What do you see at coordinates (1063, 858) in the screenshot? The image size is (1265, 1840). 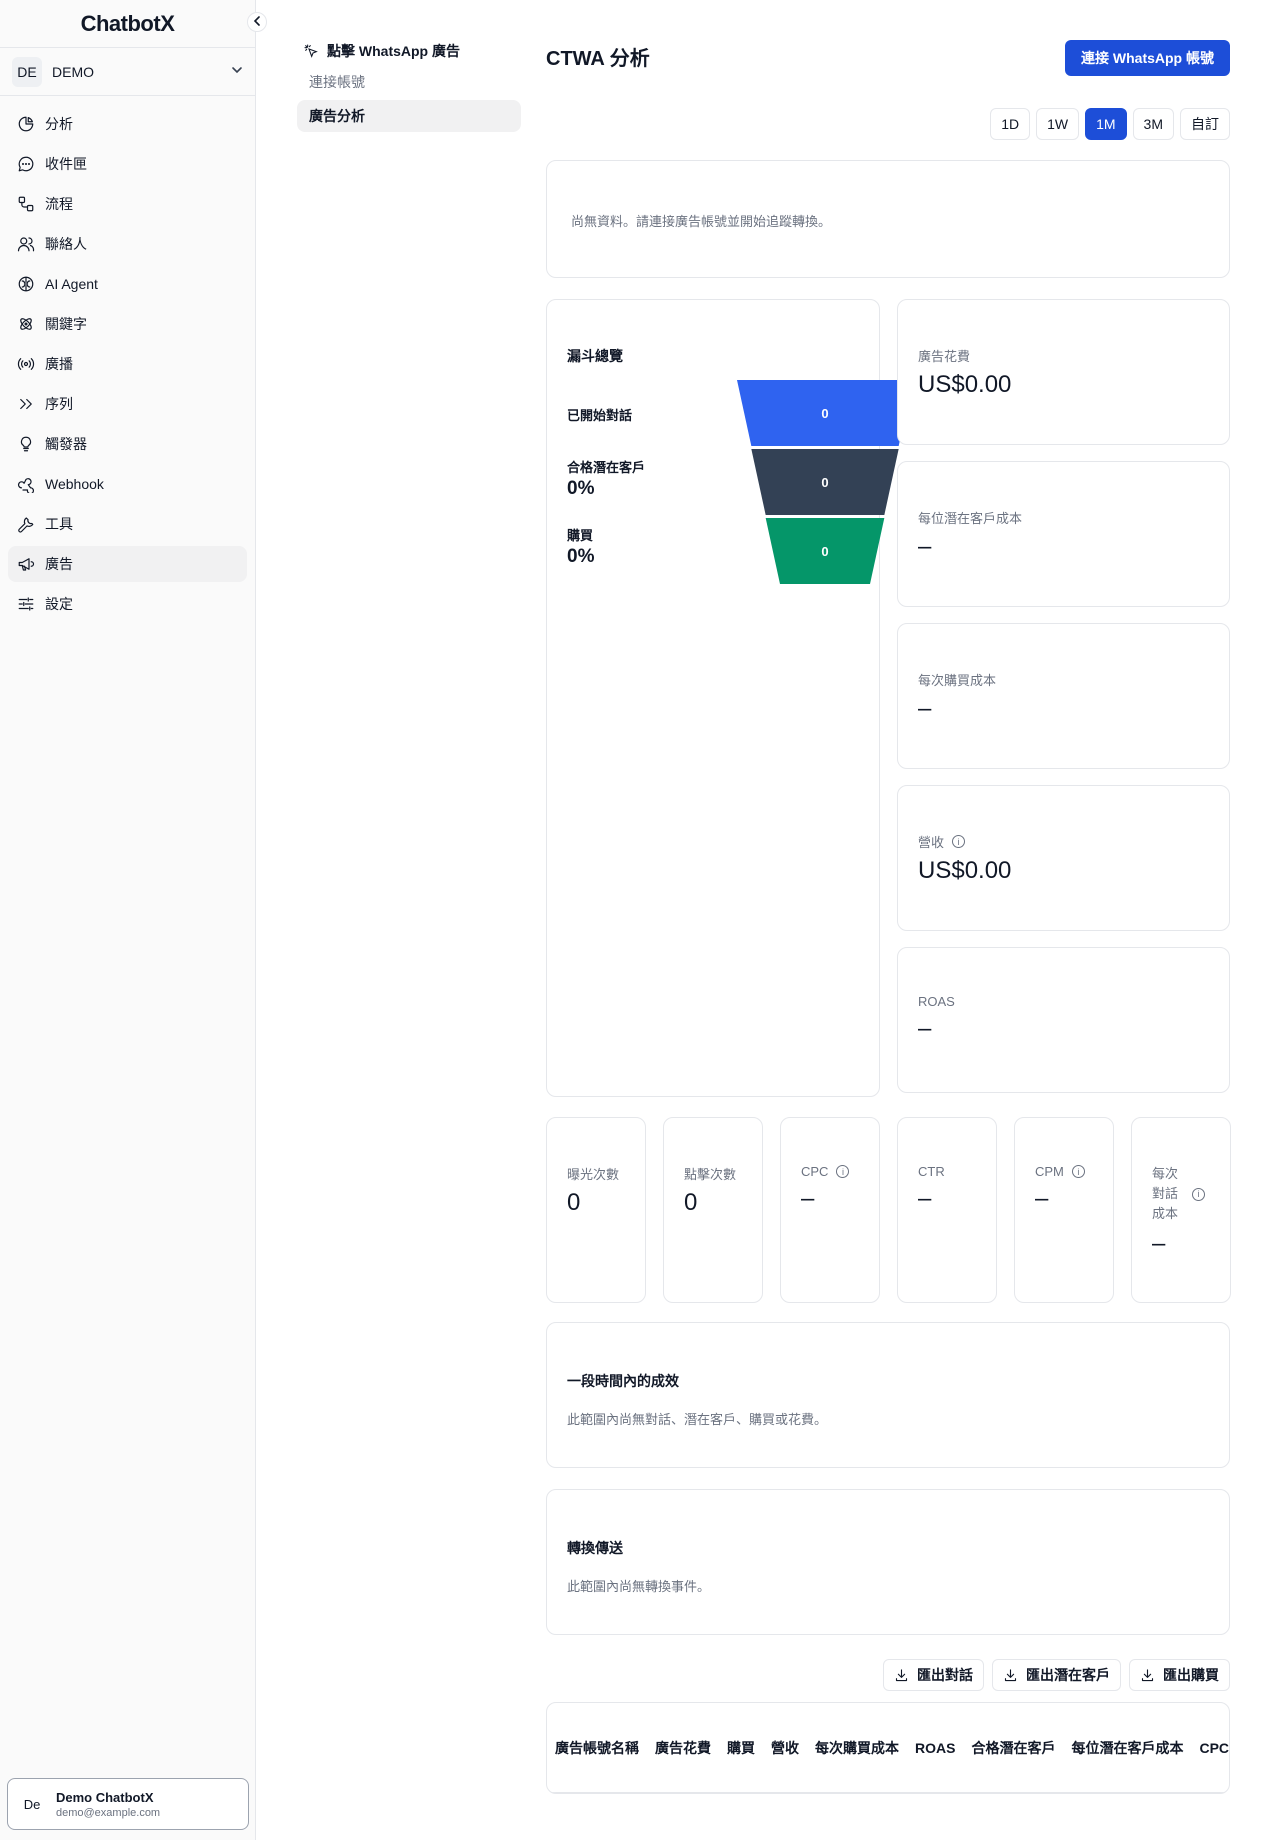 I see `revenue-card: 營收 i US$0.00` at bounding box center [1063, 858].